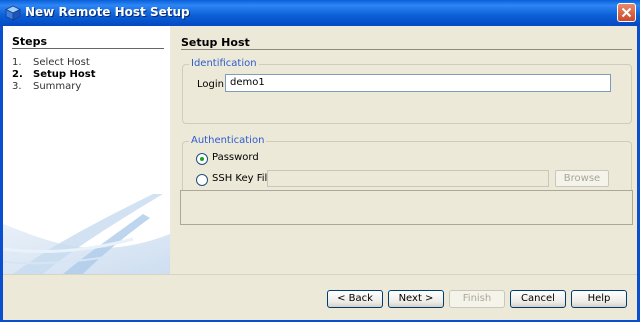 The image size is (640, 322). I want to click on ssh-key-file-radio, so click(202, 180).